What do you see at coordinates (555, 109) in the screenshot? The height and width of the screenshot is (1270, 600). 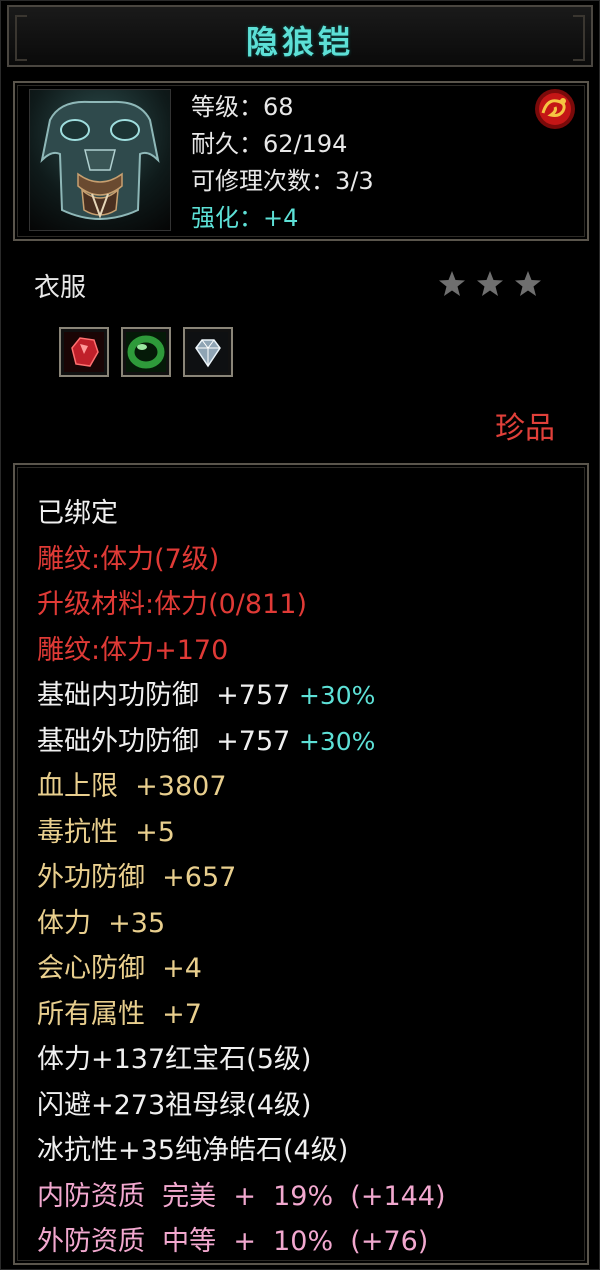 I see `dragon-gem-icon` at bounding box center [555, 109].